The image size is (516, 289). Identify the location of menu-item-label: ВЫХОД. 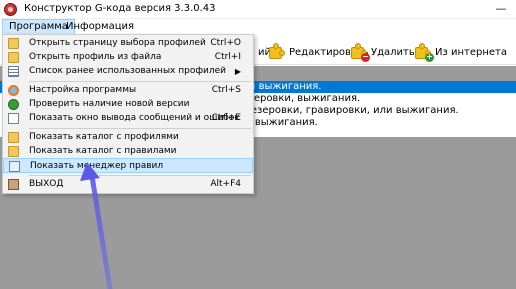
(46, 184).